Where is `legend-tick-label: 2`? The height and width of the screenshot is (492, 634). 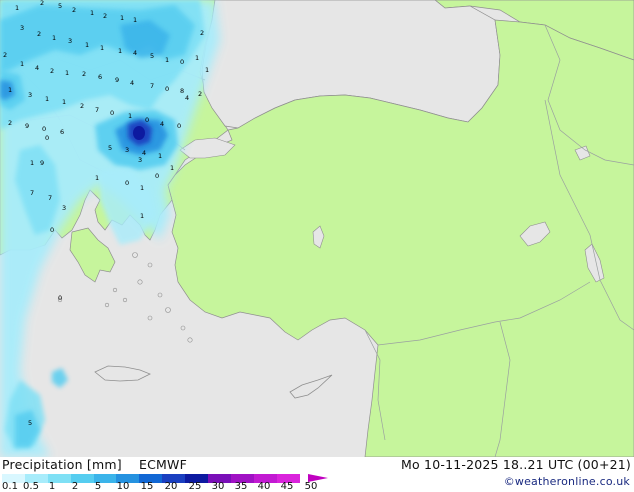
legend-tick-label: 2 is located at coordinates (75, 486).